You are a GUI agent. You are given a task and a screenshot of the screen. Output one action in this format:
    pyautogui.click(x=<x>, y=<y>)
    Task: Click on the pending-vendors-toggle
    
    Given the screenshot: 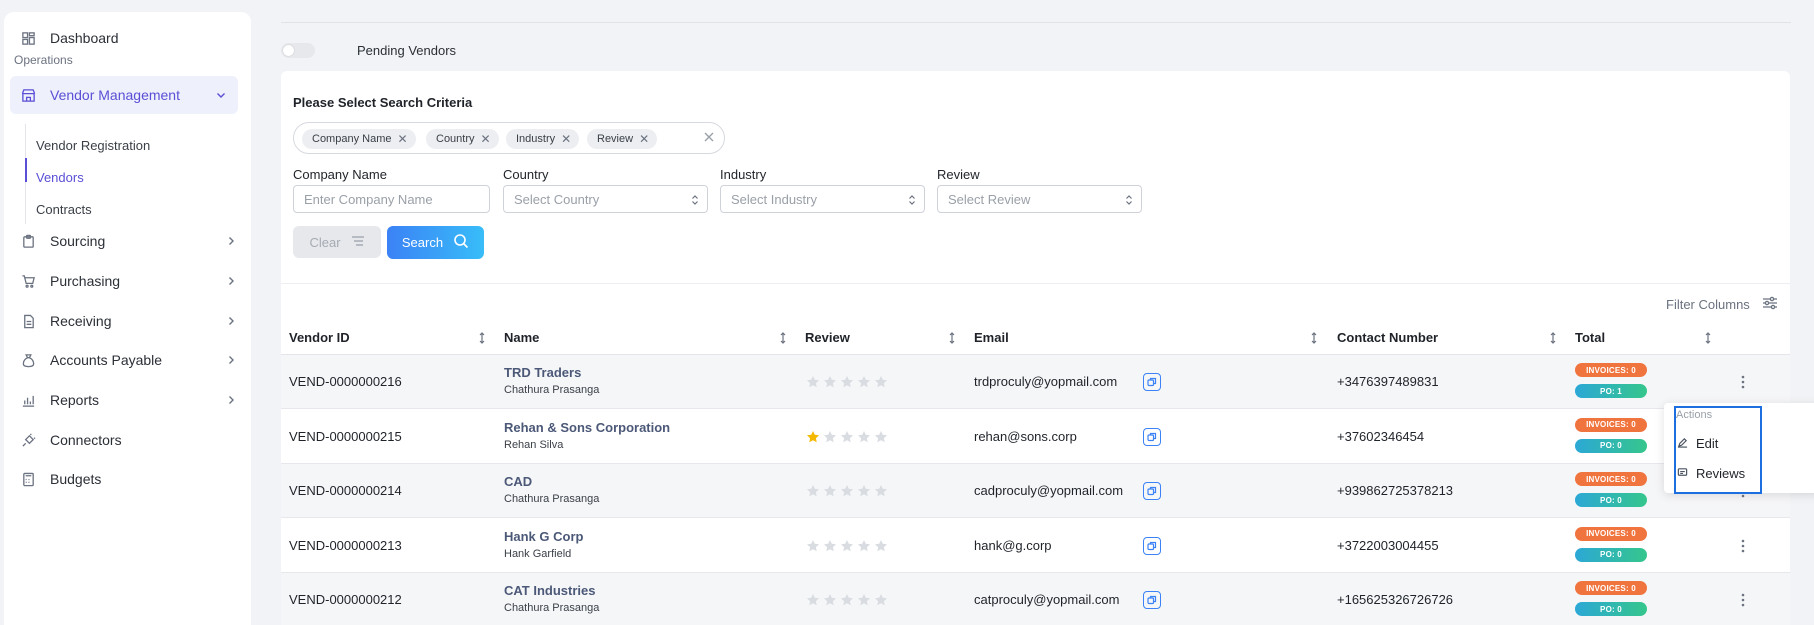 What is the action you would take?
    pyautogui.click(x=298, y=50)
    